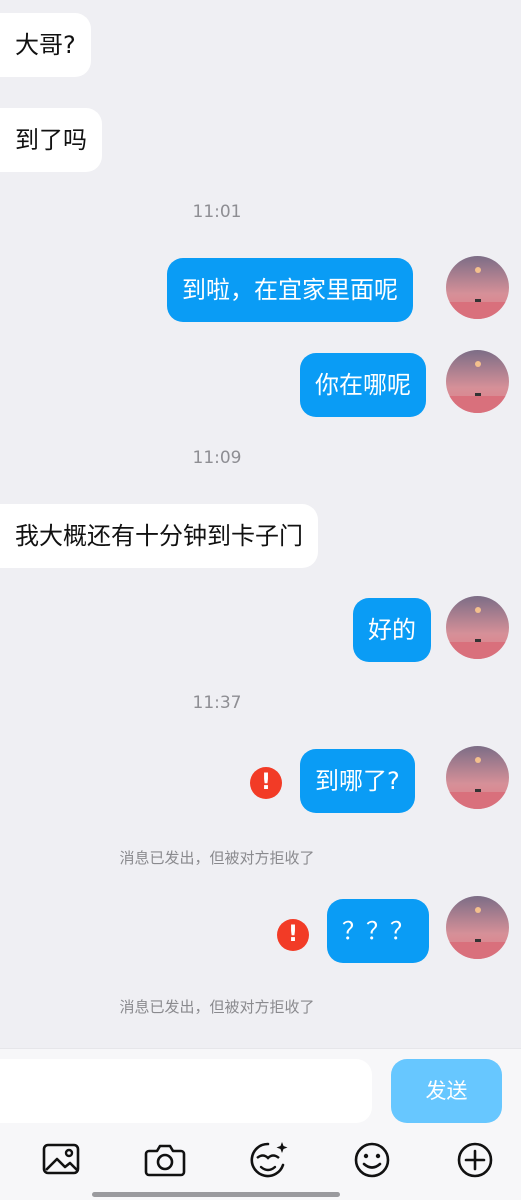 The height and width of the screenshot is (1200, 521). What do you see at coordinates (217, 703) in the screenshot?
I see `timestamp: 11:37` at bounding box center [217, 703].